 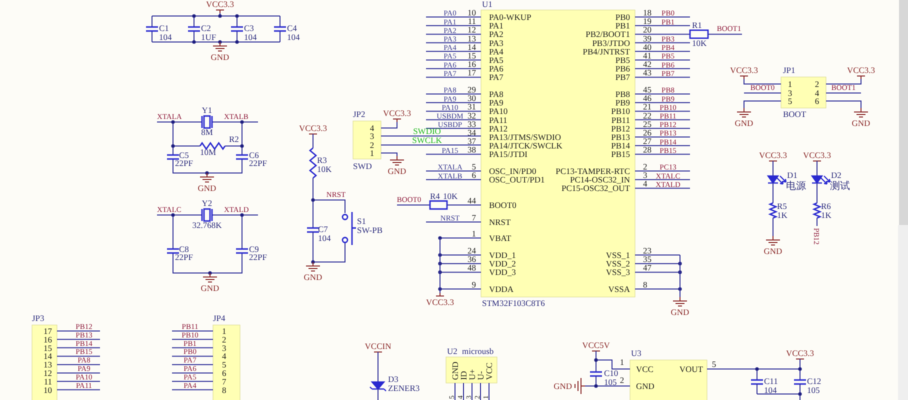 What do you see at coordinates (645, 183) in the screenshot?
I see `pin-number: 4` at bounding box center [645, 183].